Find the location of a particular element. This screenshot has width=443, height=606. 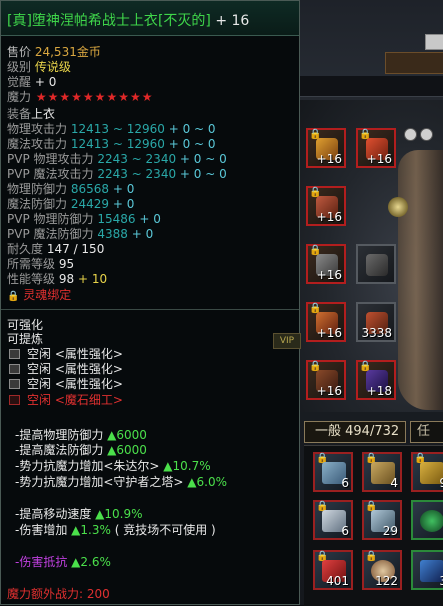

item-enhance-level: + 16 is located at coordinates (232, 21).